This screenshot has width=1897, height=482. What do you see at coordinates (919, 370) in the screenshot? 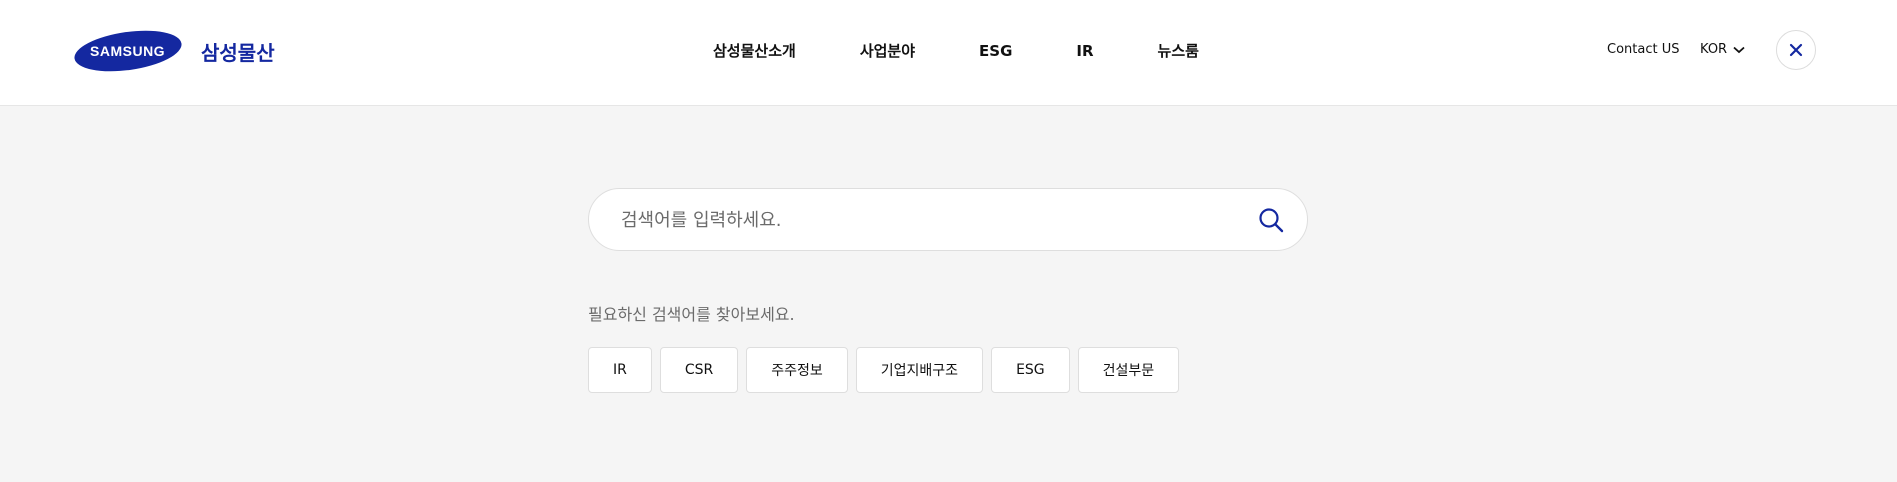
I see `keyword-tag-governance: 기업지배구조` at bounding box center [919, 370].